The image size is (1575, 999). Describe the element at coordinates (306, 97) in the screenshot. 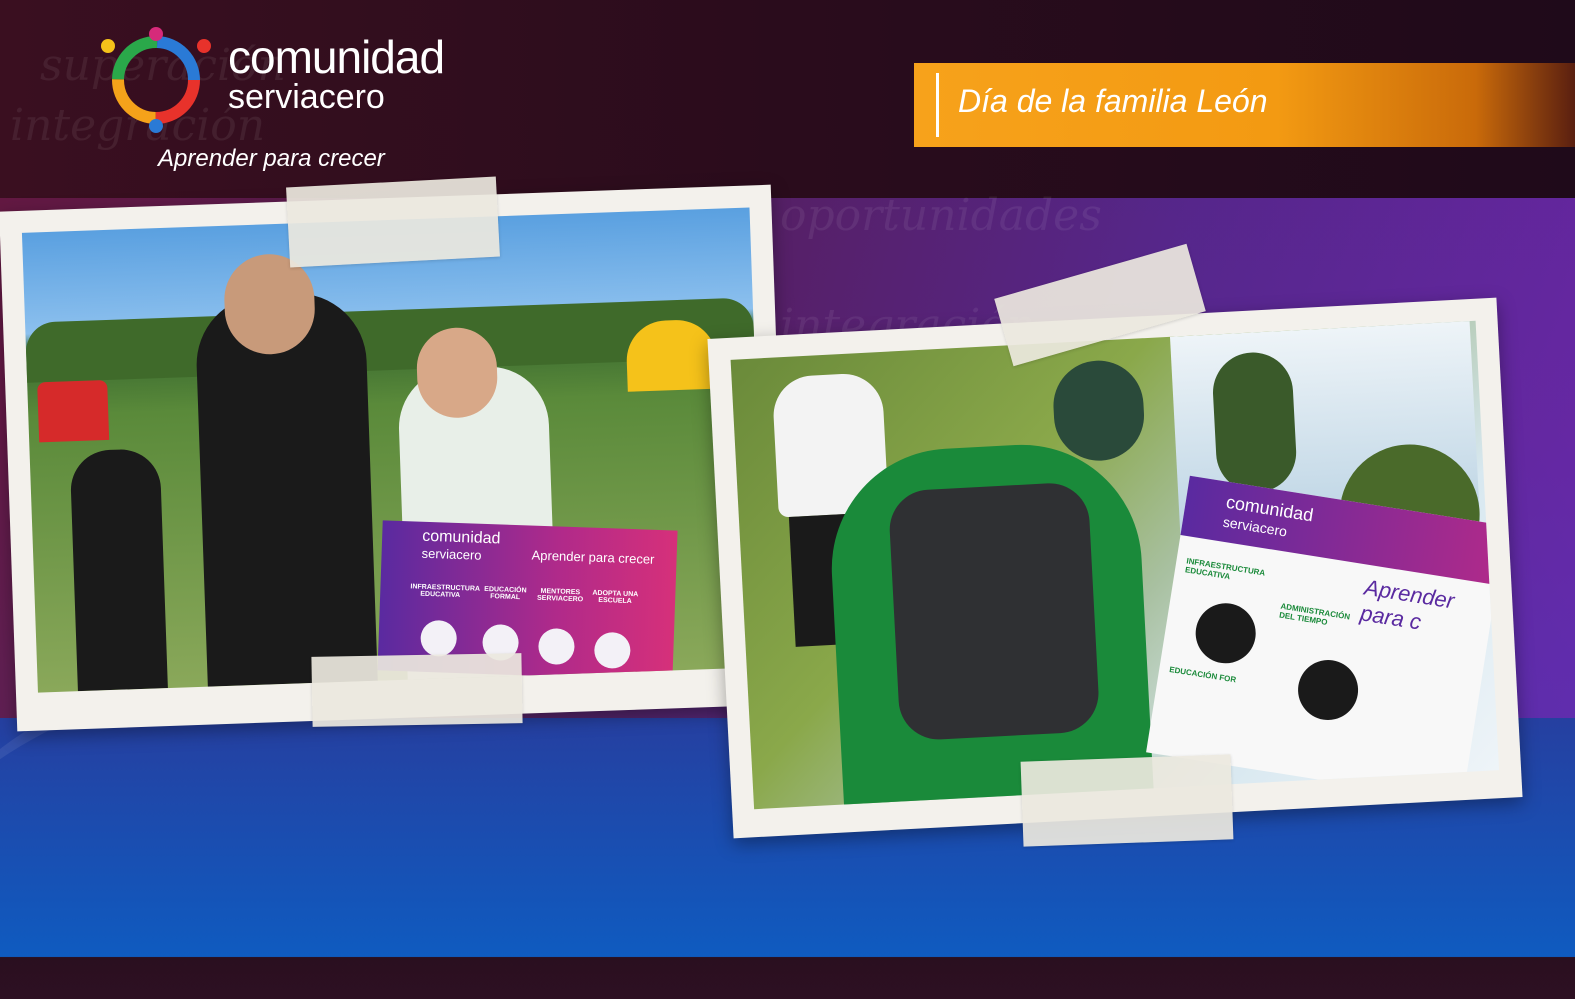

I see `brand-name-secondary: serviacero` at that location.